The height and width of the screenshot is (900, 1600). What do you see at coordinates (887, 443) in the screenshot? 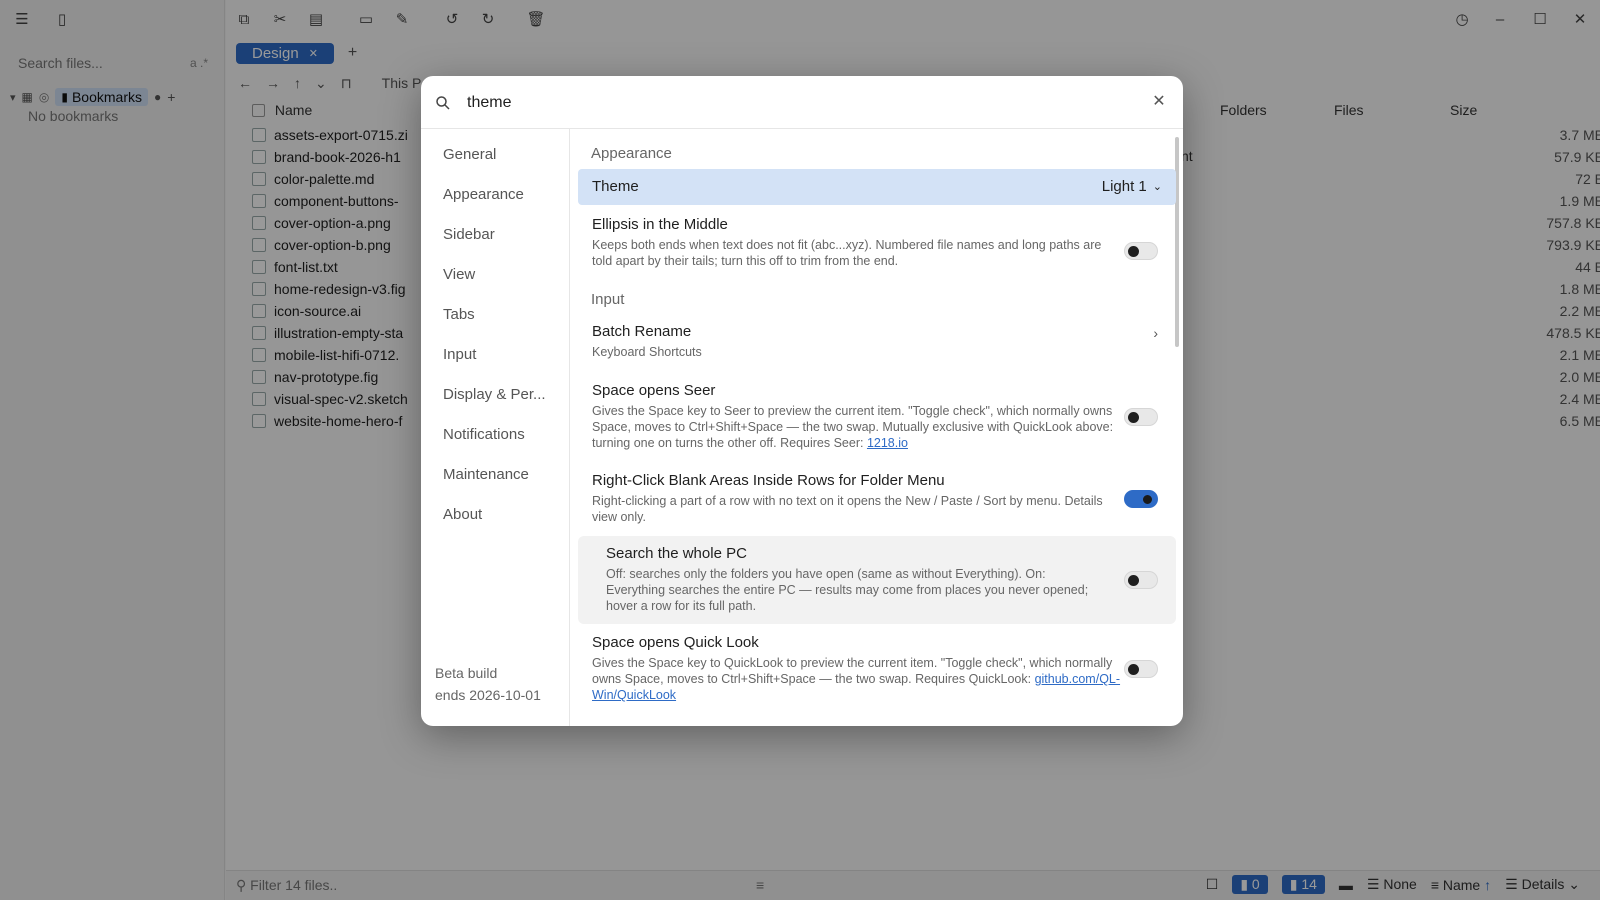
I see `seer-link: 1218.io` at bounding box center [887, 443].